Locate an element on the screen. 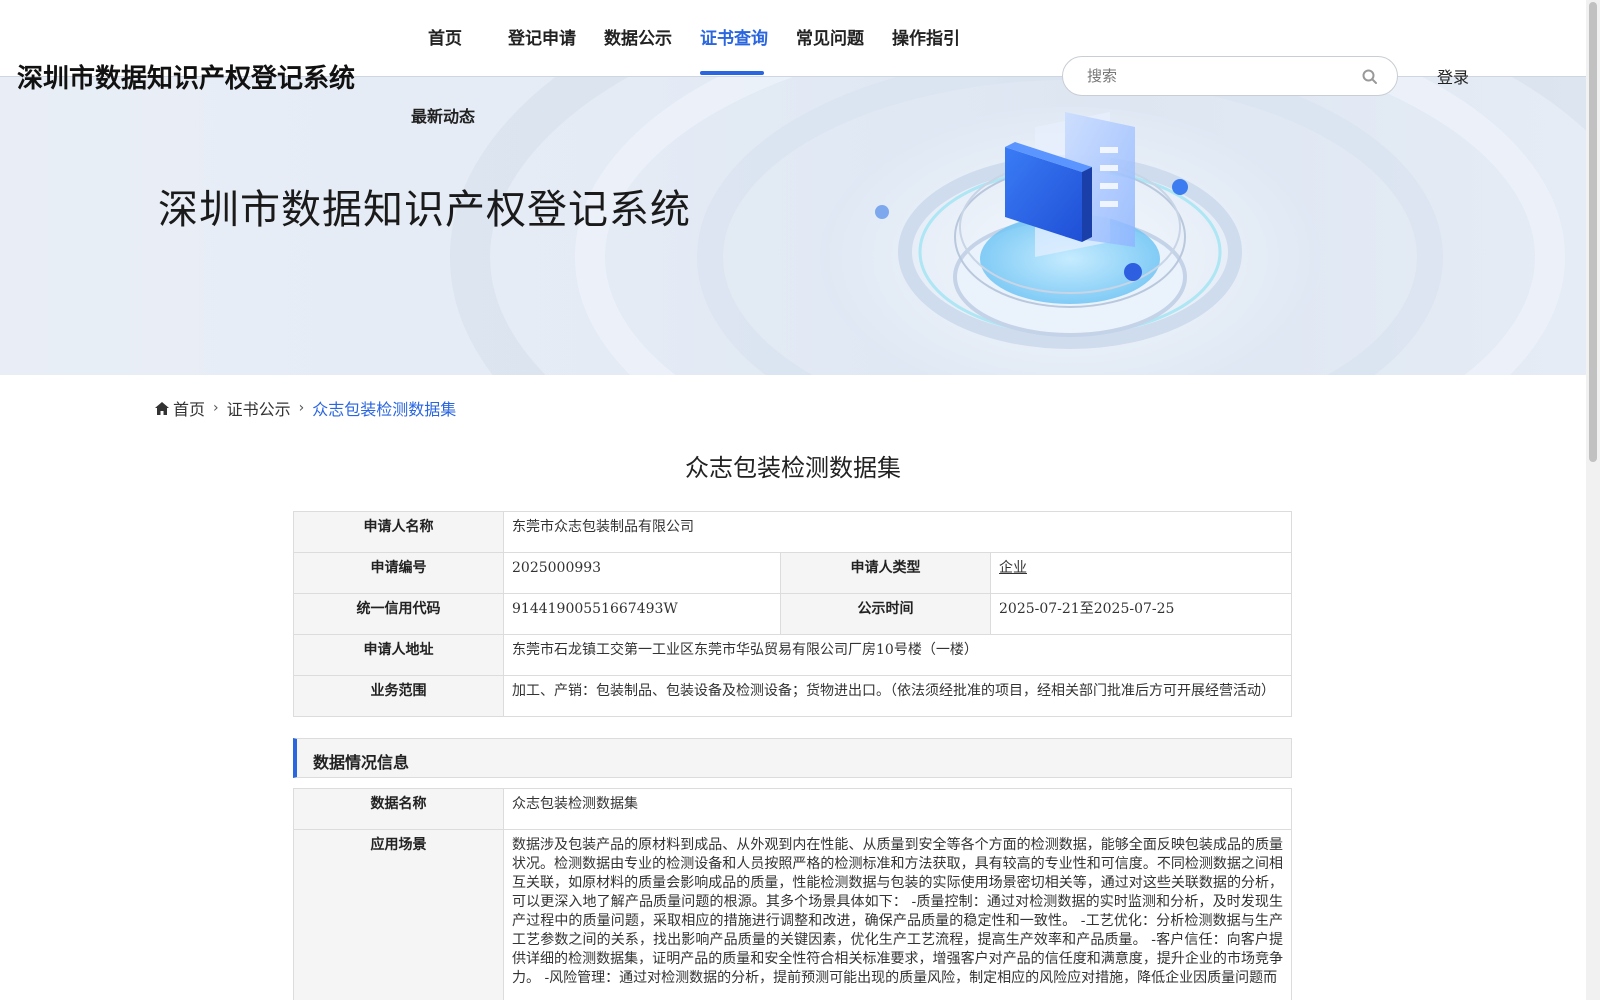 This screenshot has height=1000, width=1600. publish-time-label: 公示时间 is located at coordinates (885, 614).